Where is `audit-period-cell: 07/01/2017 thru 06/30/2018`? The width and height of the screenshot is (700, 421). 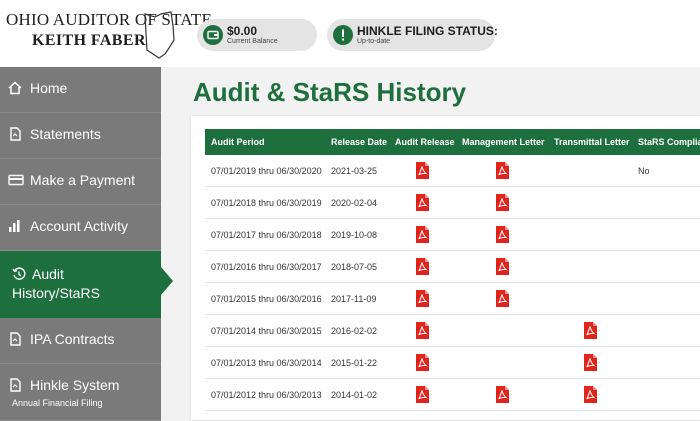
audit-period-cell: 07/01/2017 thru 06/30/2018 is located at coordinates (265, 234).